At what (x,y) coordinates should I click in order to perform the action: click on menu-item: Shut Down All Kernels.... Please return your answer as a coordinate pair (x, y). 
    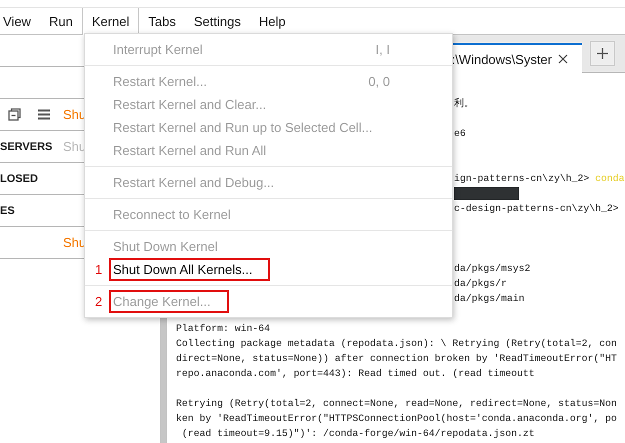
    Looking at the image, I should click on (189, 269).